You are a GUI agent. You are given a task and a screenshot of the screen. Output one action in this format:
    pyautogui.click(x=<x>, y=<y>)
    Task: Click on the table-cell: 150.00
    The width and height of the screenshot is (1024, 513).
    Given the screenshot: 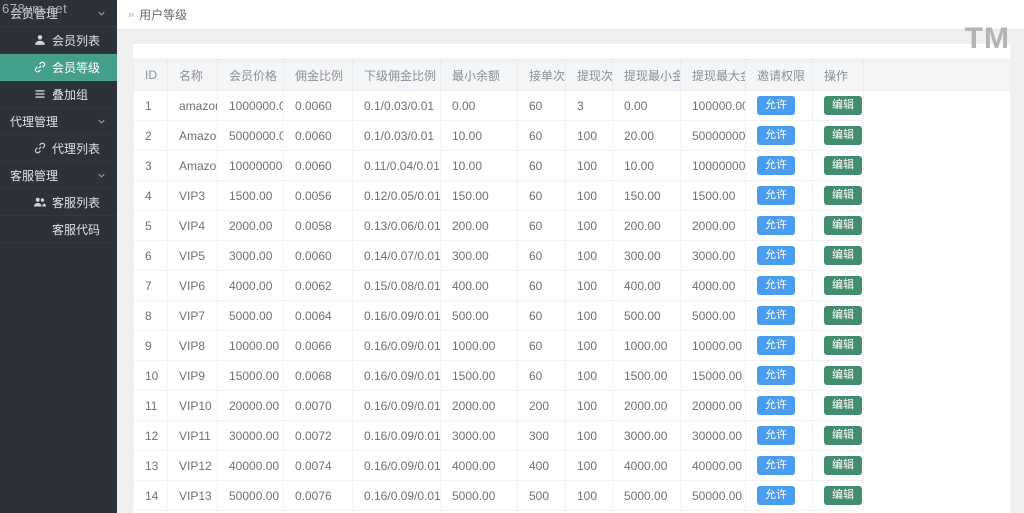 What is the action you would take?
    pyautogui.click(x=479, y=195)
    